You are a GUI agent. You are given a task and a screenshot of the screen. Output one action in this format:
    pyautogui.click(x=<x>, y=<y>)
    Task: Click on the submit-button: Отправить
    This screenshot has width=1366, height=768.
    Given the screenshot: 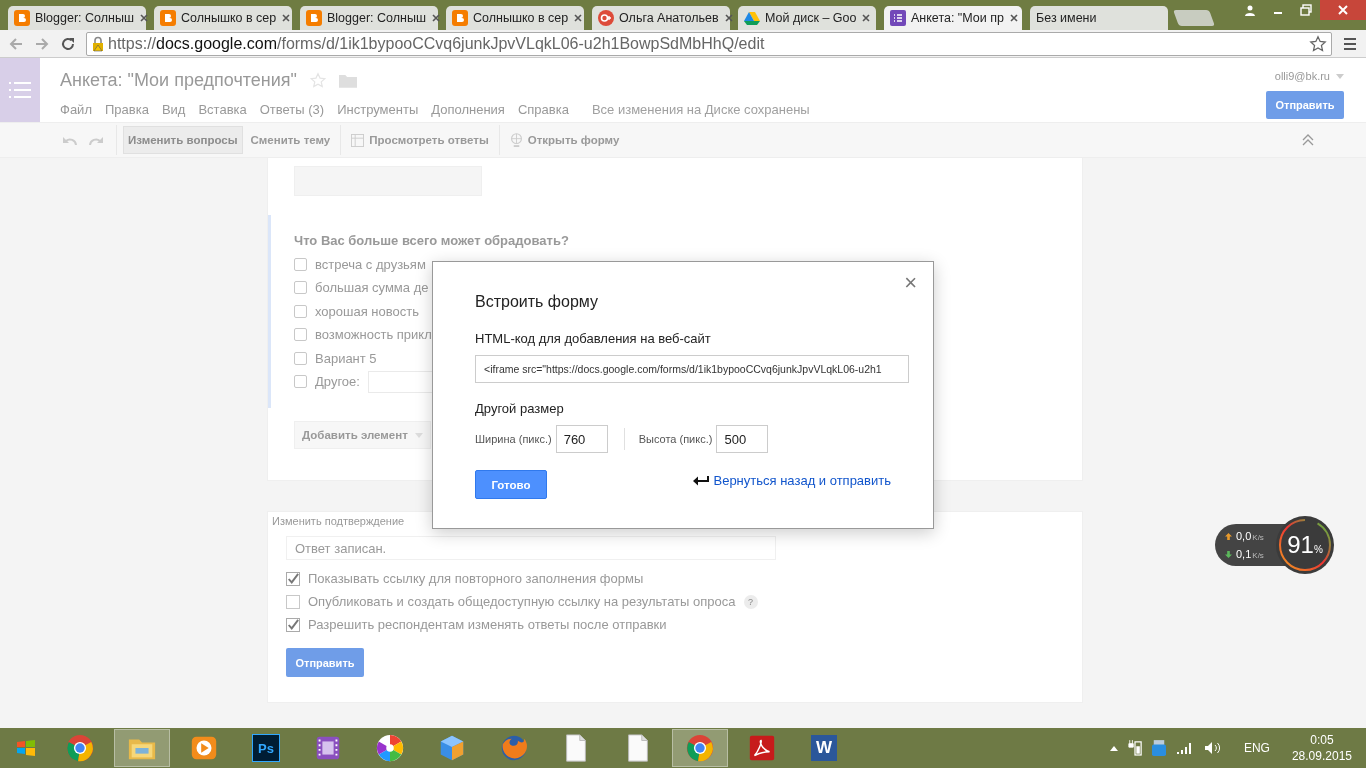 What is the action you would take?
    pyautogui.click(x=325, y=662)
    